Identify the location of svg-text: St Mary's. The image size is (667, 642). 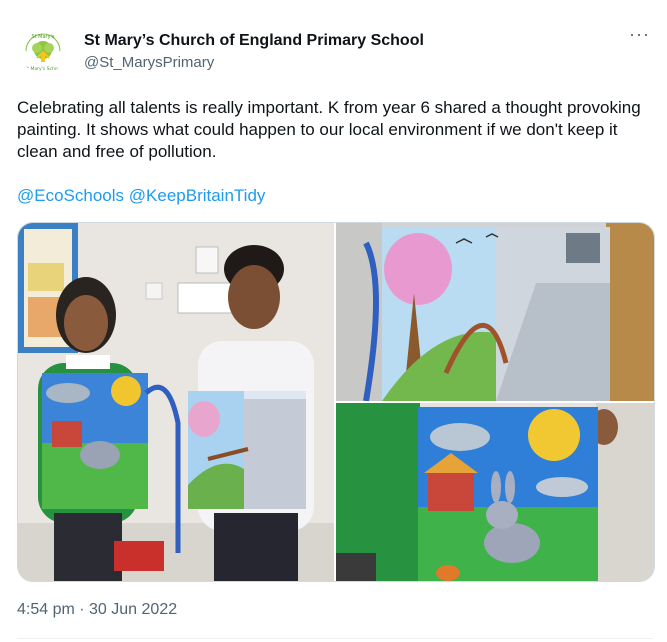
(42, 37).